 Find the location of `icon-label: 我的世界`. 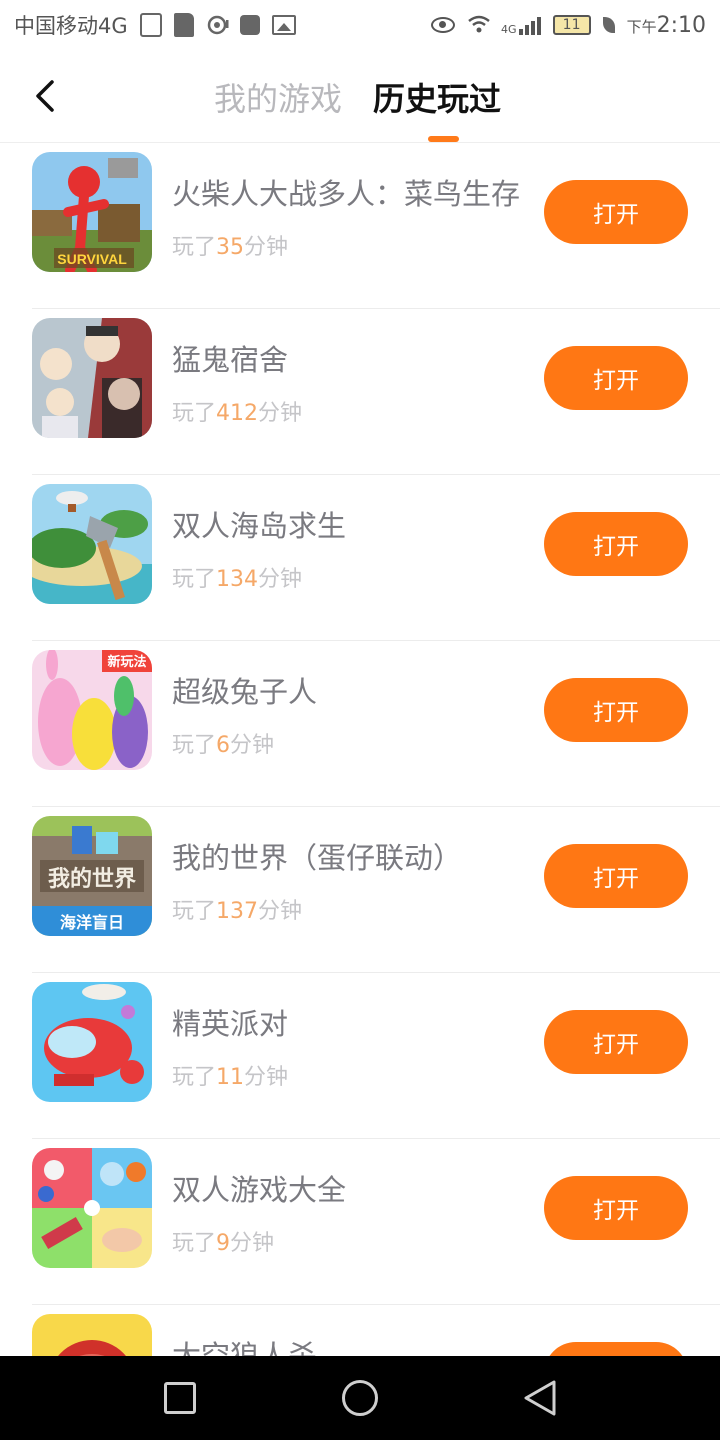

icon-label: 我的世界 is located at coordinates (92, 879).